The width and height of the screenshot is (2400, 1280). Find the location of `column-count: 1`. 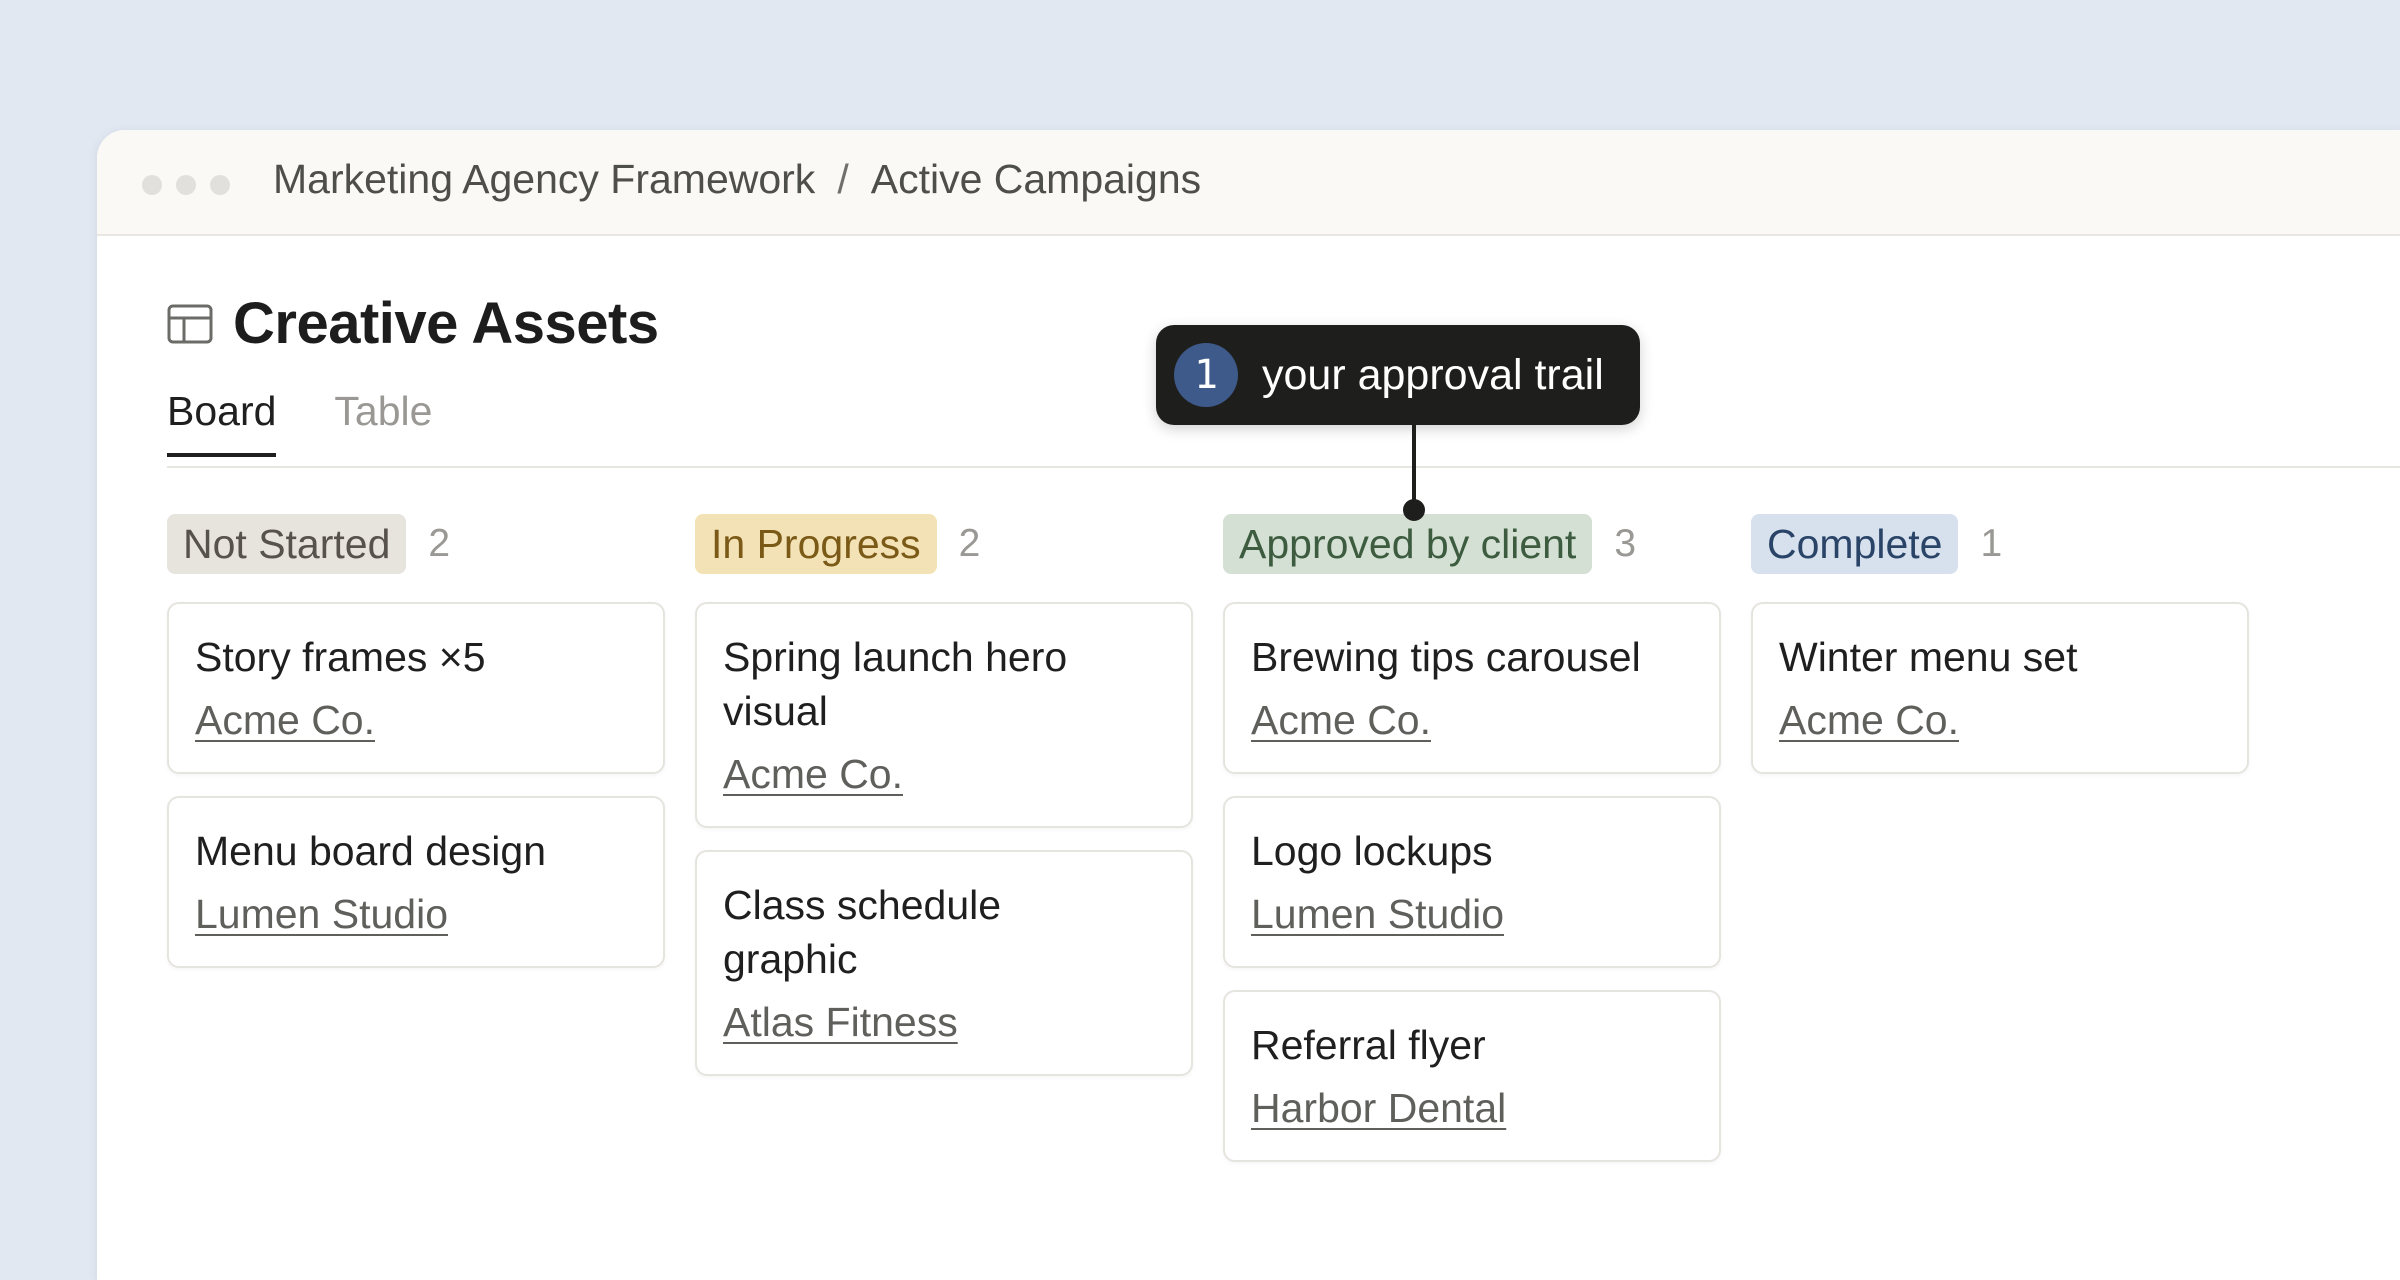

column-count: 1 is located at coordinates (1991, 543).